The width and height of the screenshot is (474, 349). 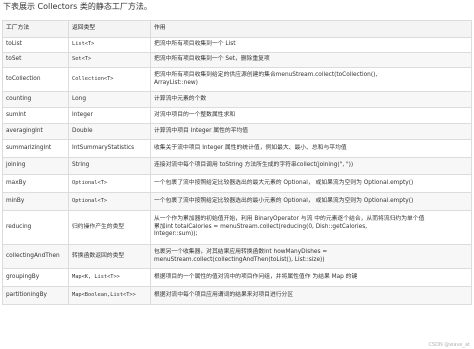 I want to click on method-cell: sumInt, so click(x=35, y=115).